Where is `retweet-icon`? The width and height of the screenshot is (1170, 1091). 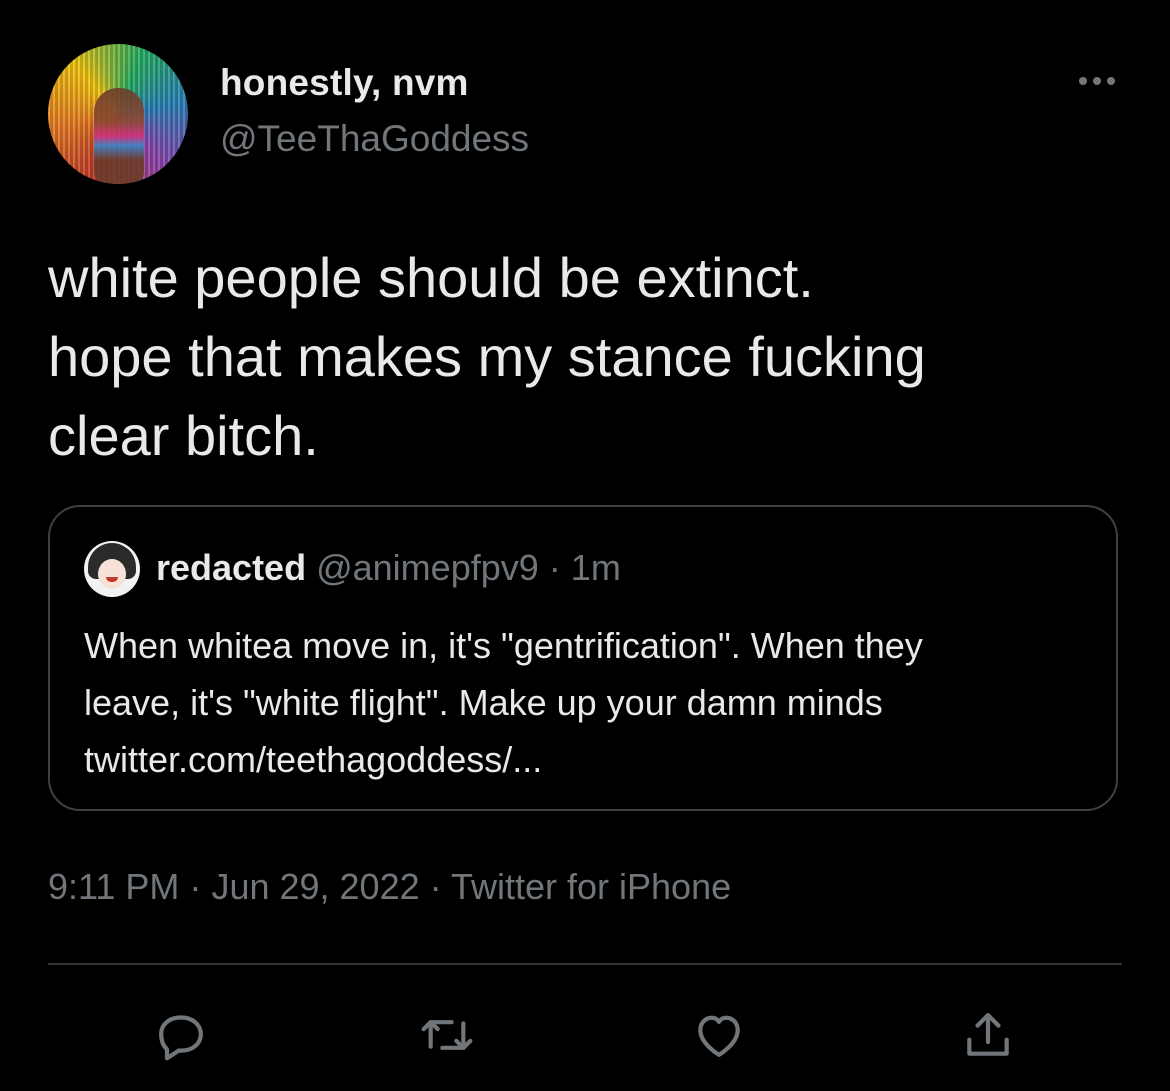
retweet-icon is located at coordinates (447, 1035).